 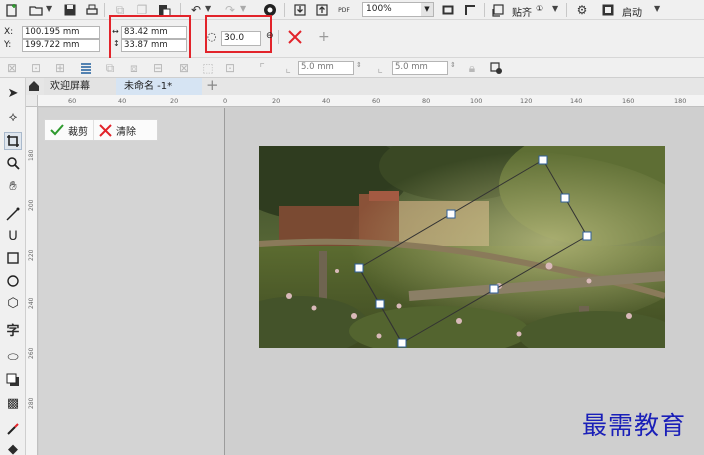 What do you see at coordinates (634, 425) in the screenshot?
I see `watermark-text: 最需教育` at bounding box center [634, 425].